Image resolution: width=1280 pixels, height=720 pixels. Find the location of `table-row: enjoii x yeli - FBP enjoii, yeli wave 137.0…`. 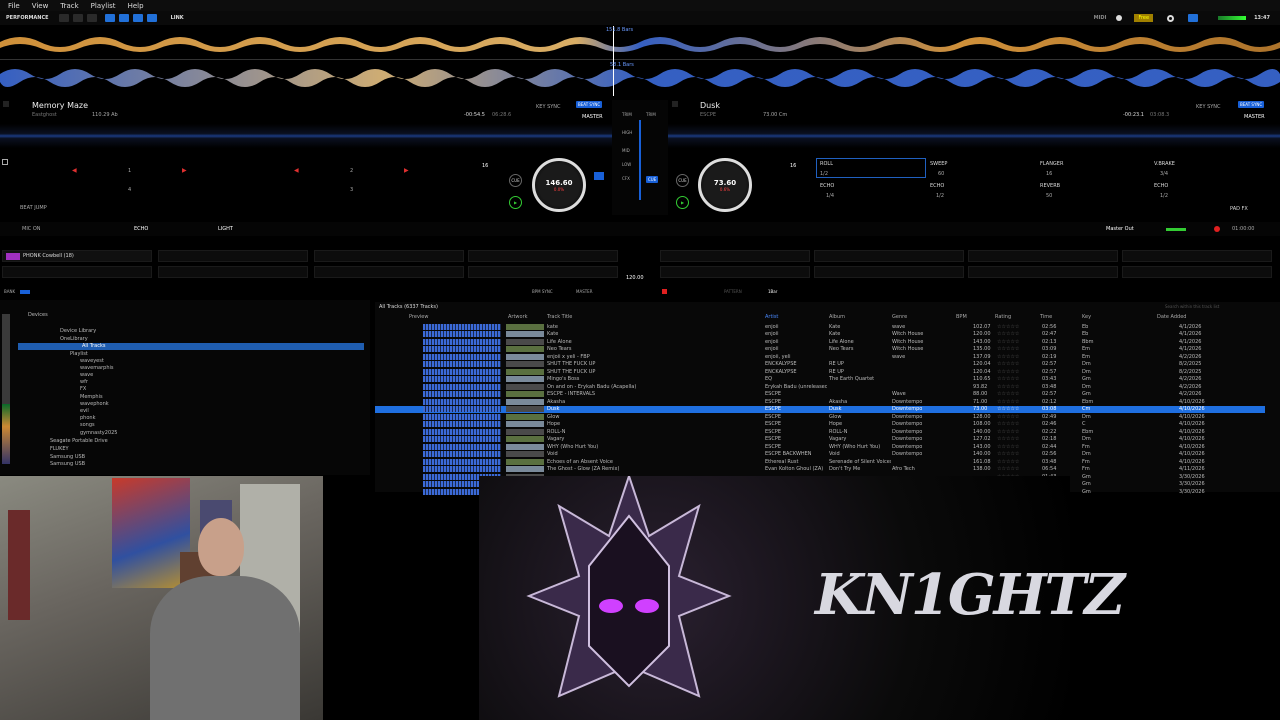

table-row: enjoii x yeli - FBP enjoii, yeli wave 137.0… is located at coordinates (820, 357).